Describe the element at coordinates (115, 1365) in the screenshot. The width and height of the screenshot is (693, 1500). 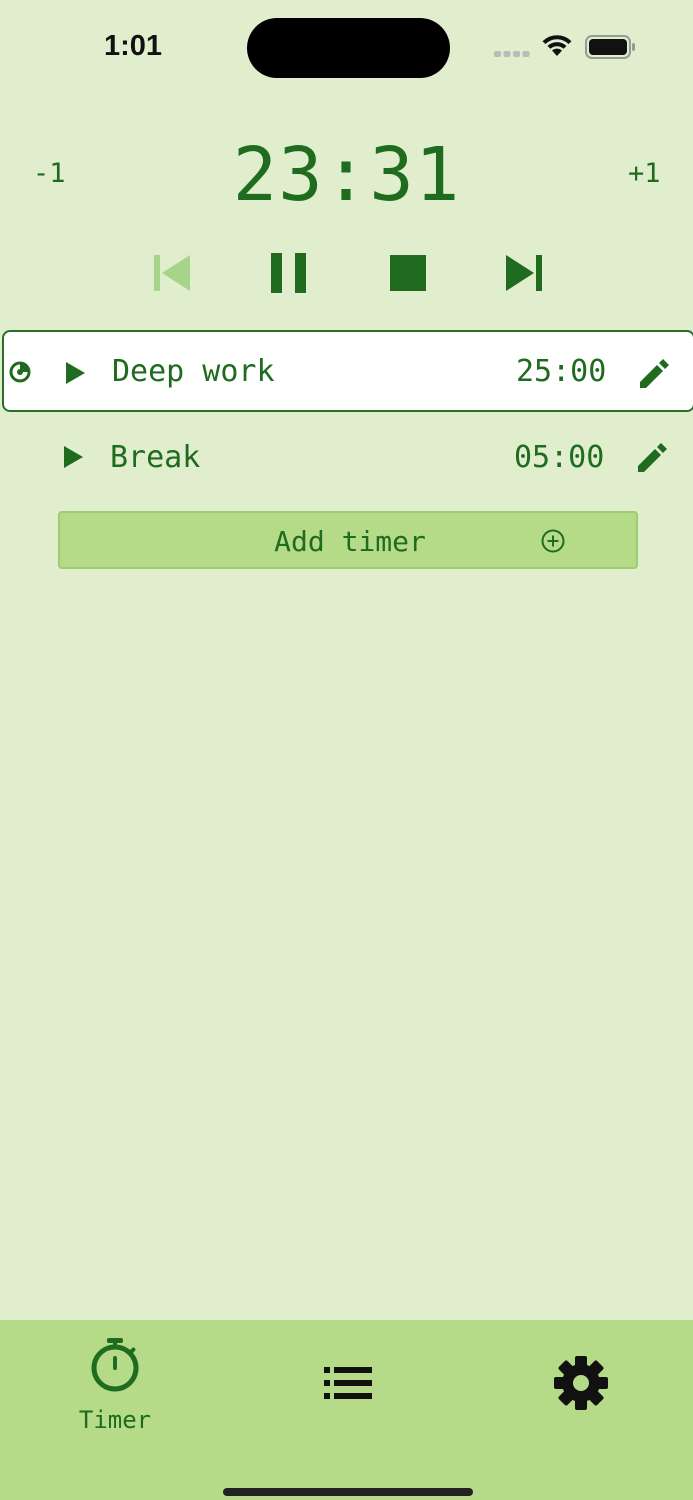
I see `stopwatch-icon` at that location.